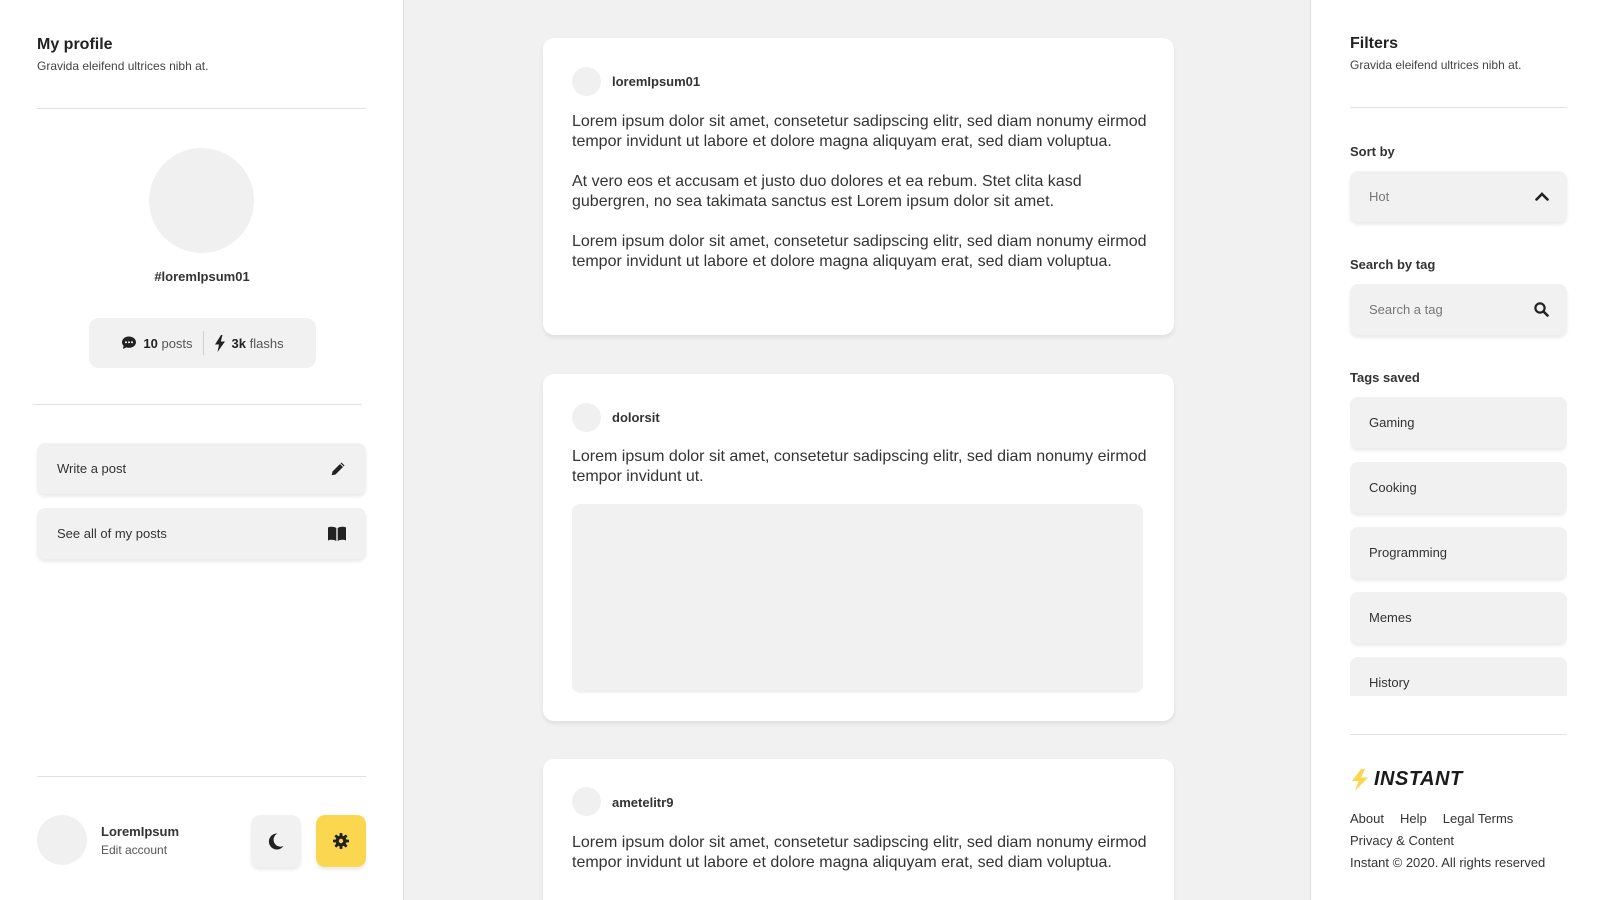  I want to click on lightning-logo-icon, so click(1360, 779).